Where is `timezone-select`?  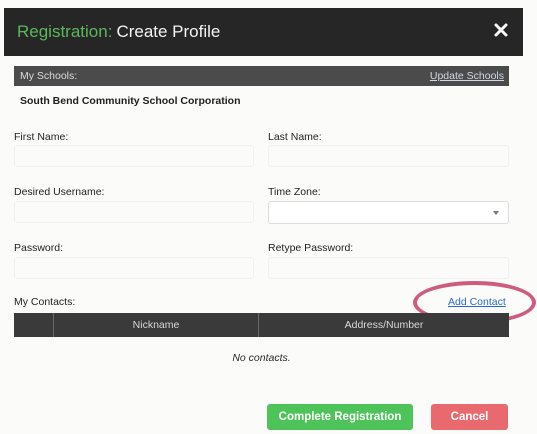 timezone-select is located at coordinates (388, 212).